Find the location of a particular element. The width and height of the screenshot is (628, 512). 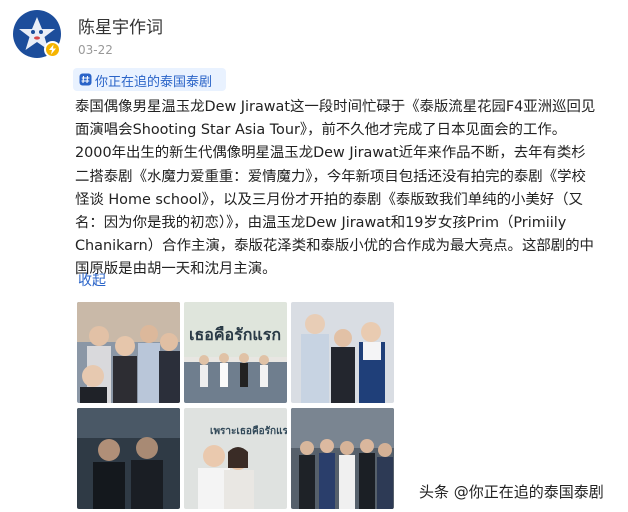

watermark: 头条 @你正在追的泰国泰剧 is located at coordinates (511, 492).